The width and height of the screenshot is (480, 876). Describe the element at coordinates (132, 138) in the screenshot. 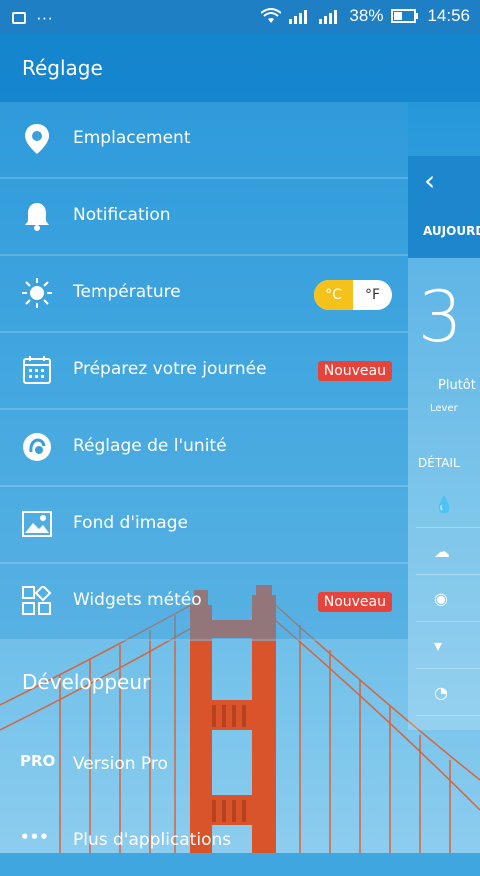

I see `menu-item-label: Emplacement` at that location.